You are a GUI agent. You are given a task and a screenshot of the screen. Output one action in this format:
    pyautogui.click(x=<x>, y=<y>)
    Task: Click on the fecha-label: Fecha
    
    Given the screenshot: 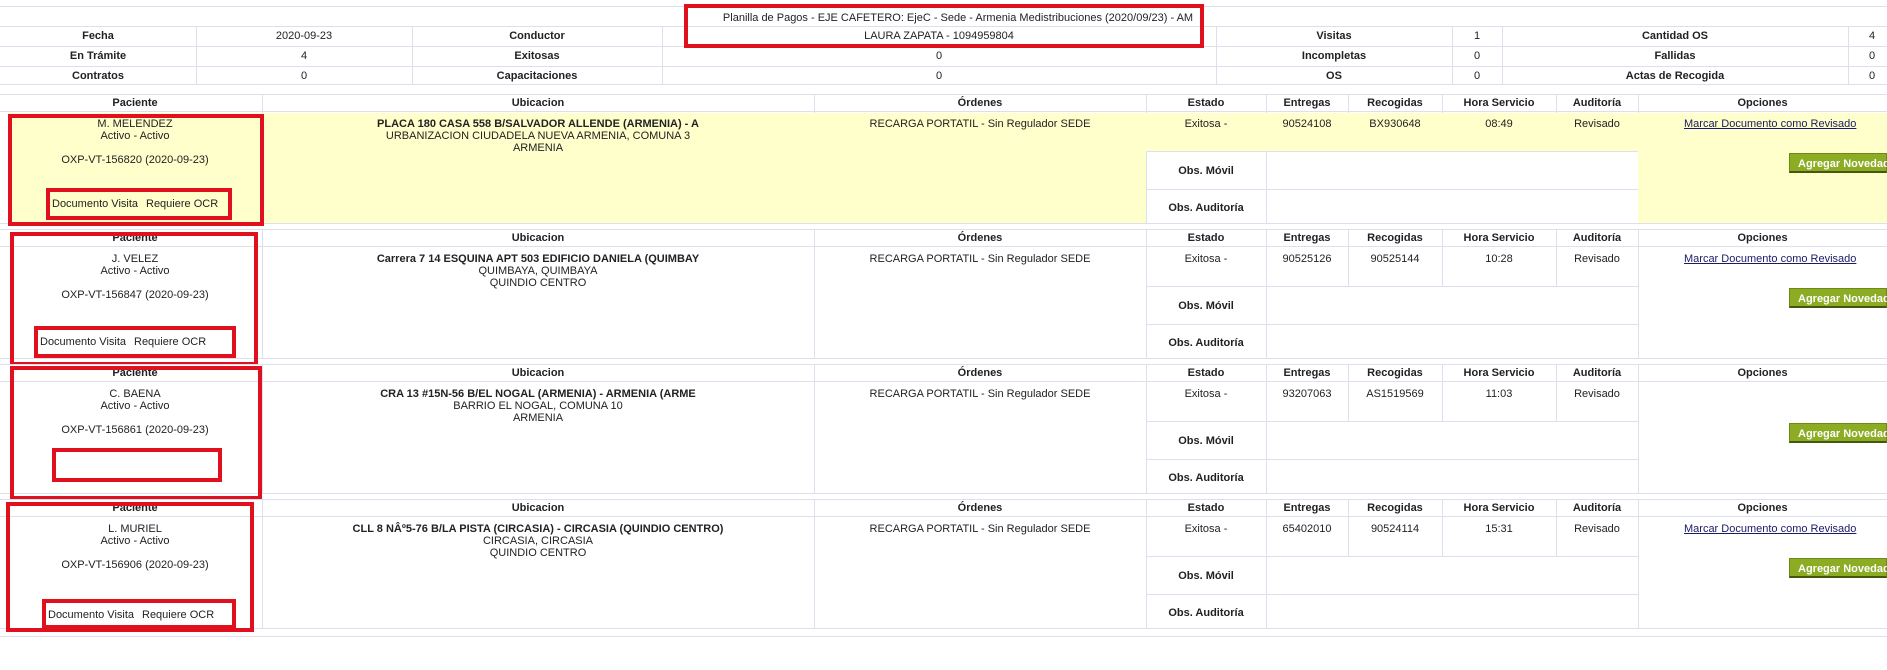 What is the action you would take?
    pyautogui.click(x=98, y=36)
    